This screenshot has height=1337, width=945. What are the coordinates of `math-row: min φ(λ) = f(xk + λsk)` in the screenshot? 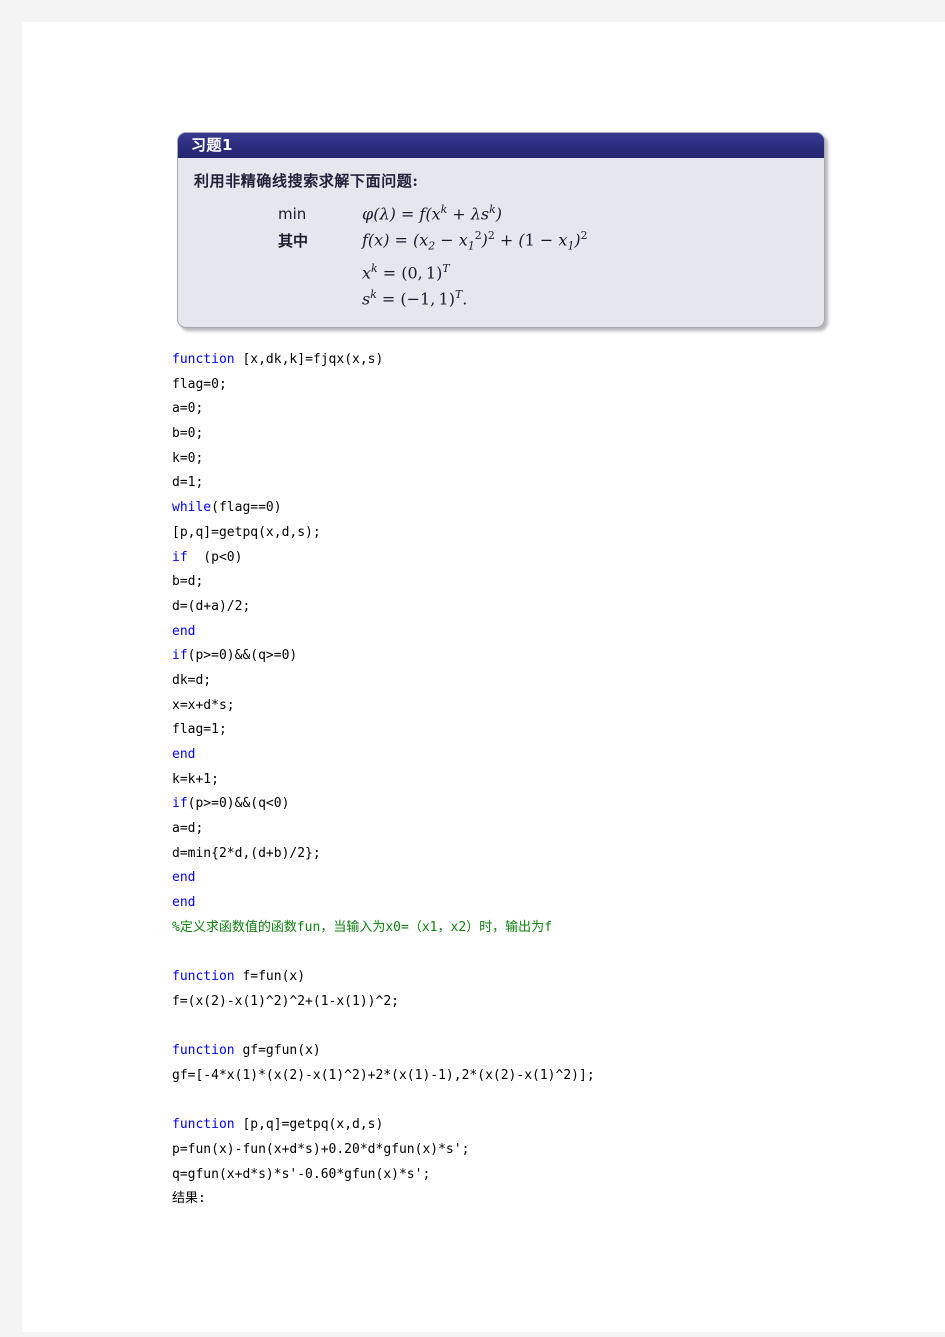 It's located at (544, 212).